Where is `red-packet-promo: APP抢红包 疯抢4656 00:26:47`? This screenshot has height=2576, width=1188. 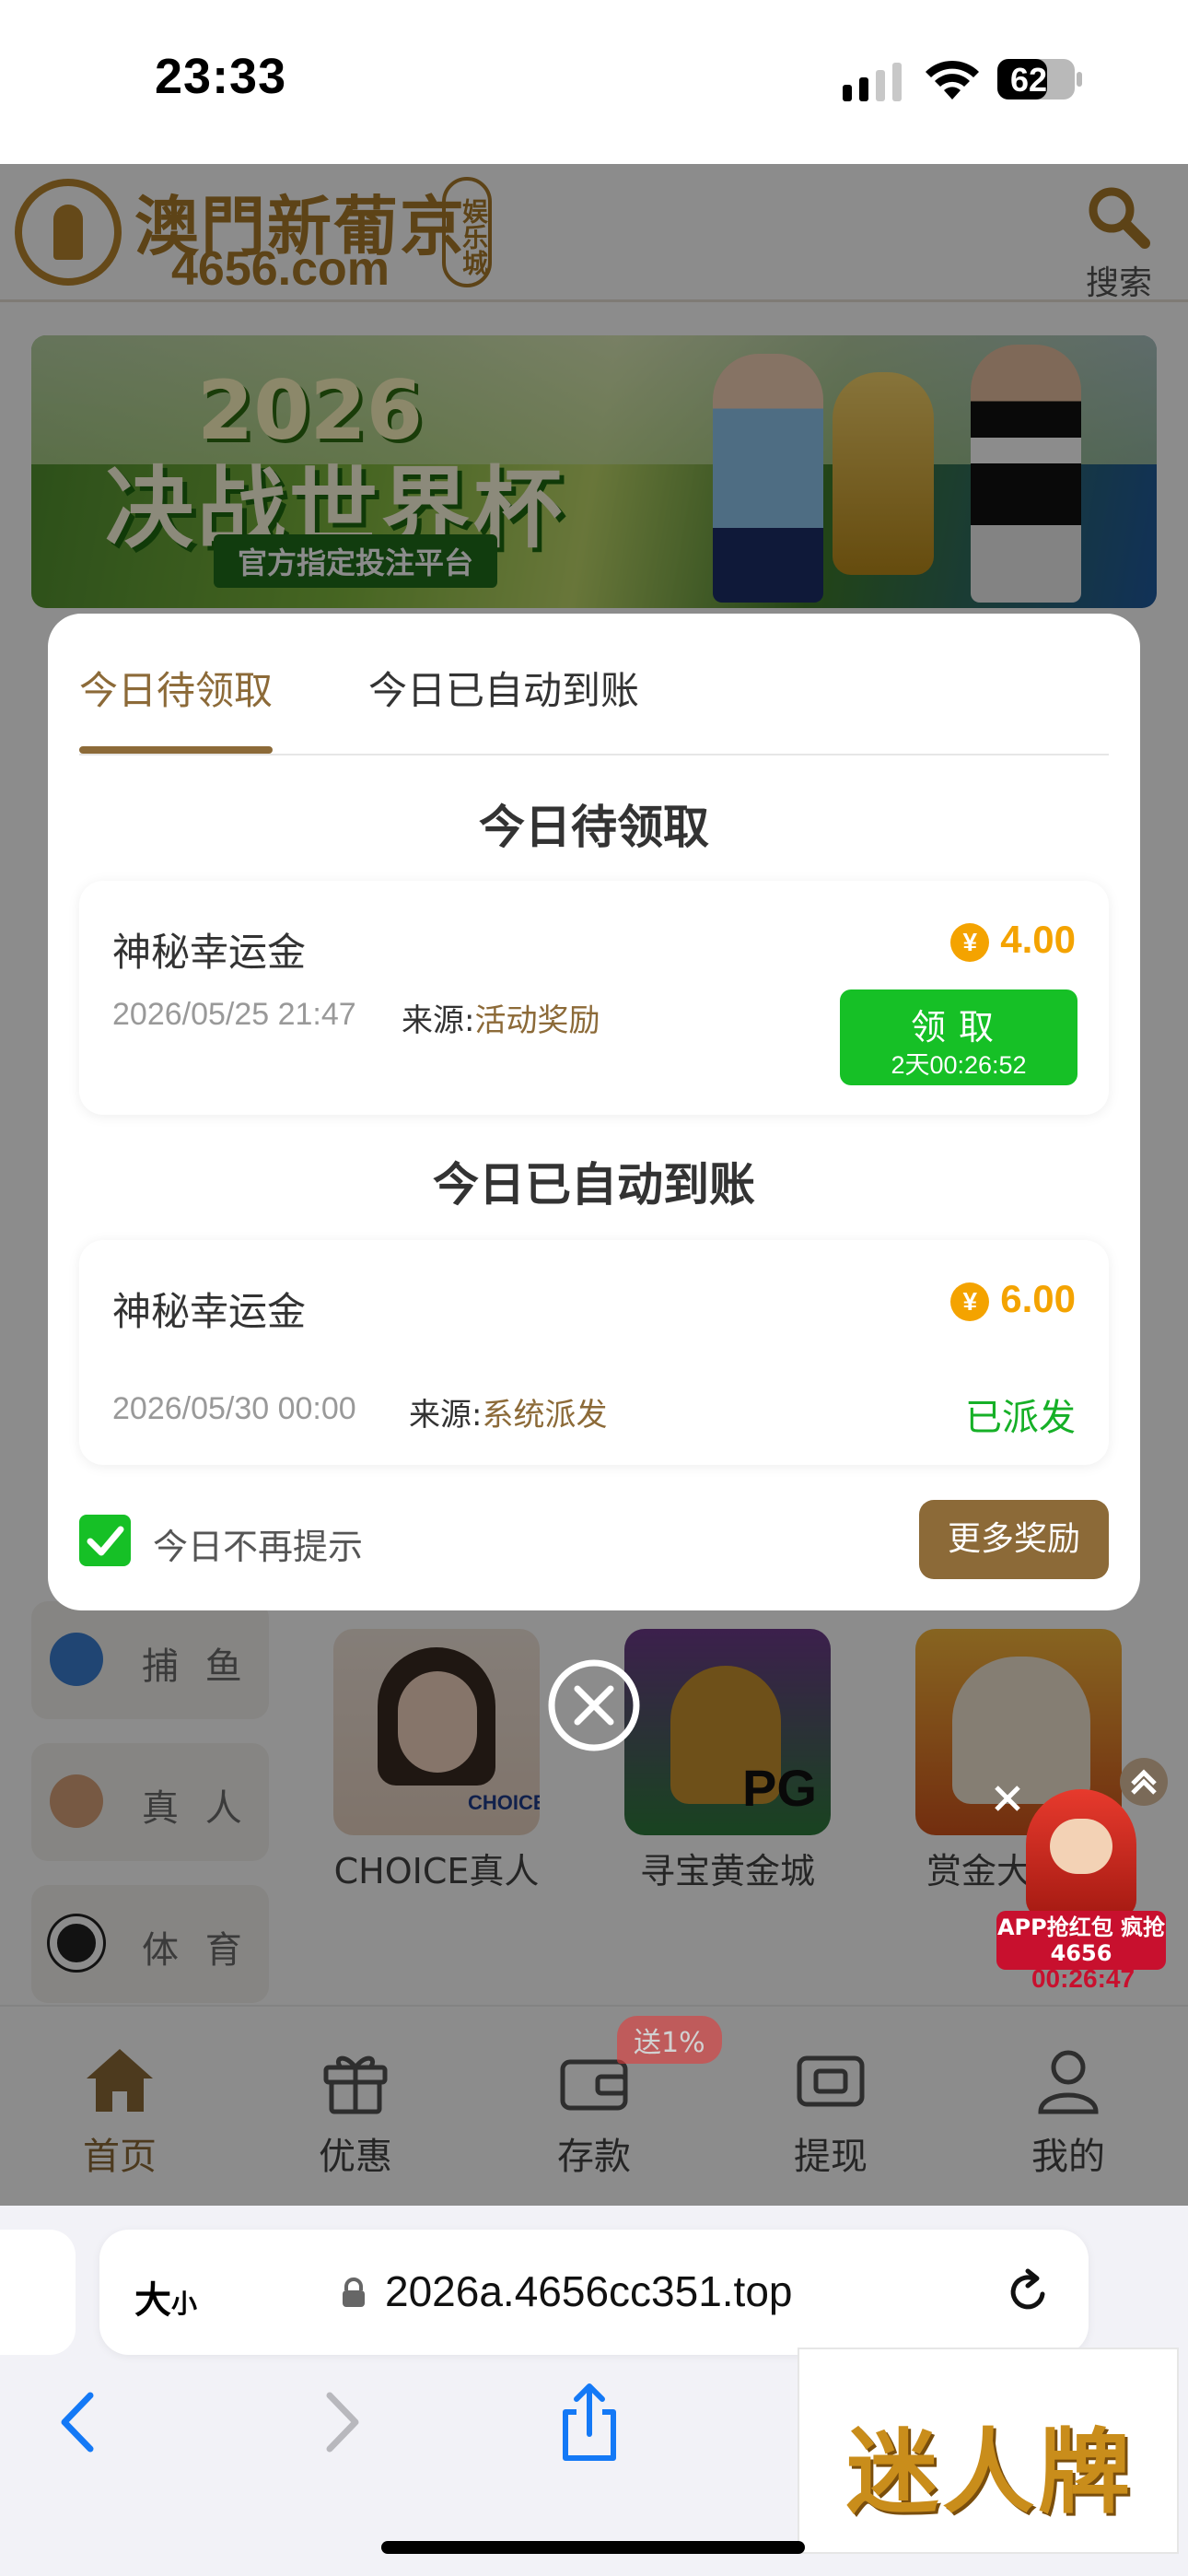
red-packet-promo: APP抢红包 疯抢4656 00:26:47 is located at coordinates (1081, 1875).